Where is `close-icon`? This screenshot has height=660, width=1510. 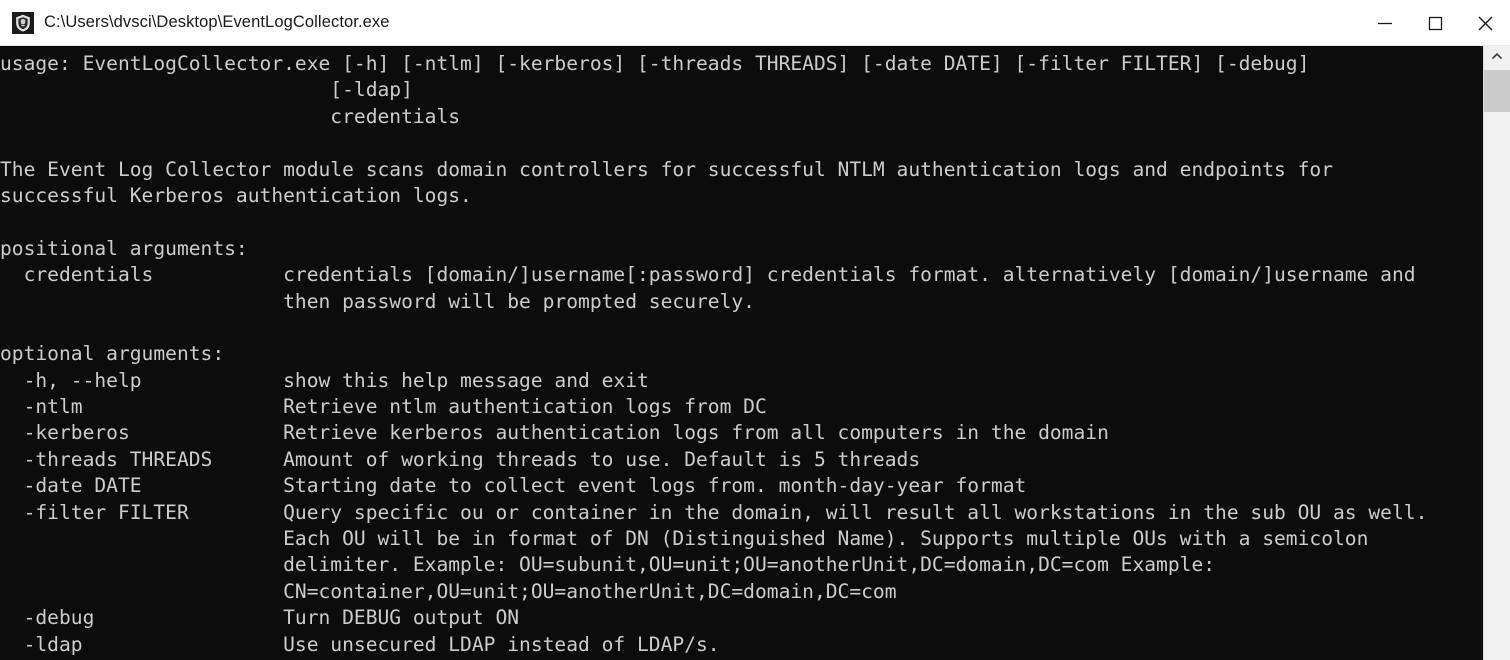
close-icon is located at coordinates (1485, 23).